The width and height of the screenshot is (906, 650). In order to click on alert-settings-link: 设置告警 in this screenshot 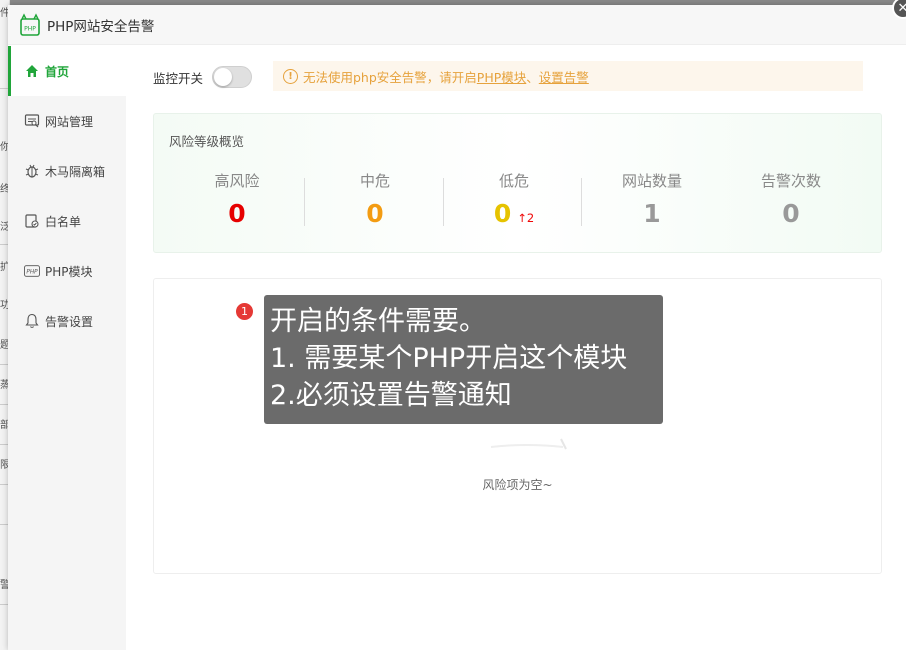, I will do `click(564, 76)`.